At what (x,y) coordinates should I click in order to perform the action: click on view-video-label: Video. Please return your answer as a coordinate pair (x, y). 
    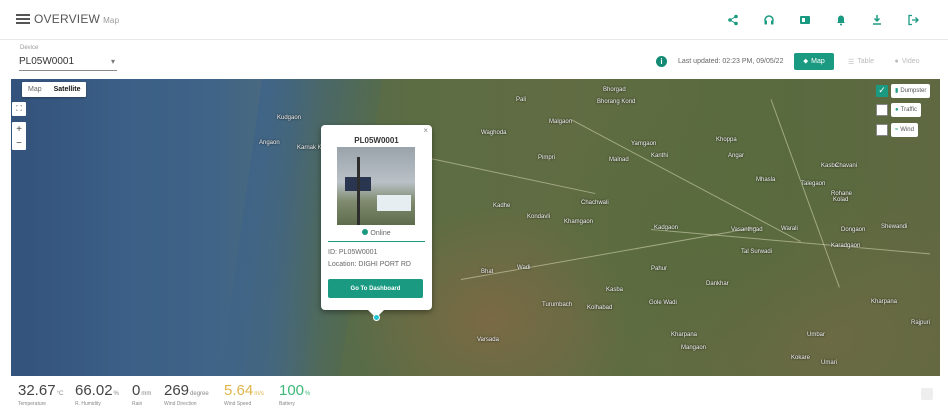
    Looking at the image, I should click on (910, 61).